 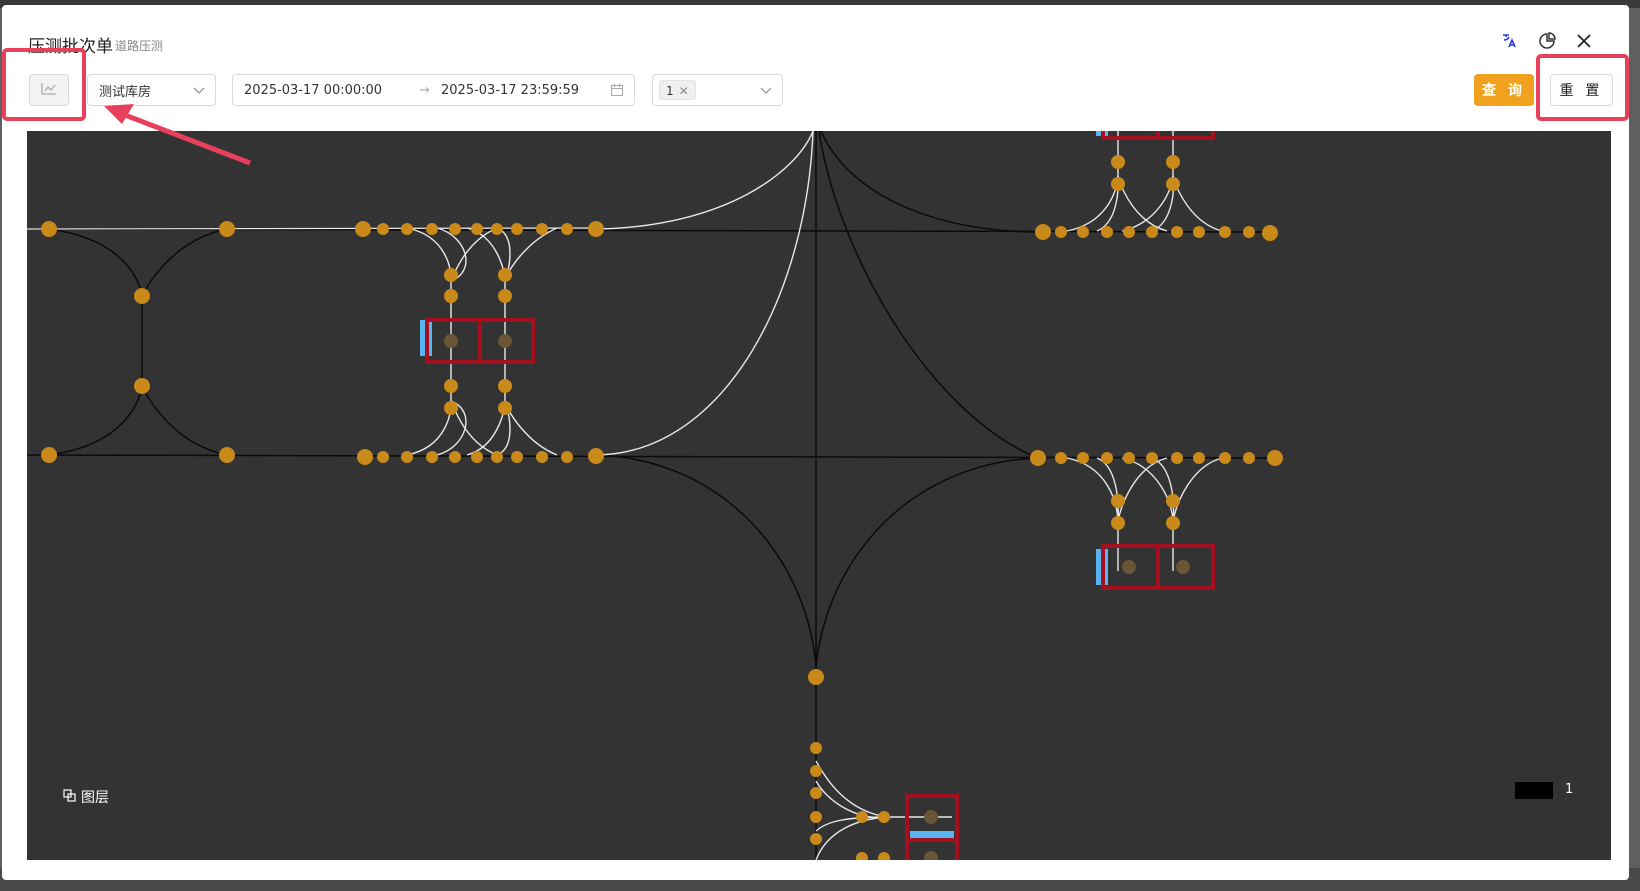 What do you see at coordinates (1504, 90) in the screenshot?
I see `query-button: 查 询` at bounding box center [1504, 90].